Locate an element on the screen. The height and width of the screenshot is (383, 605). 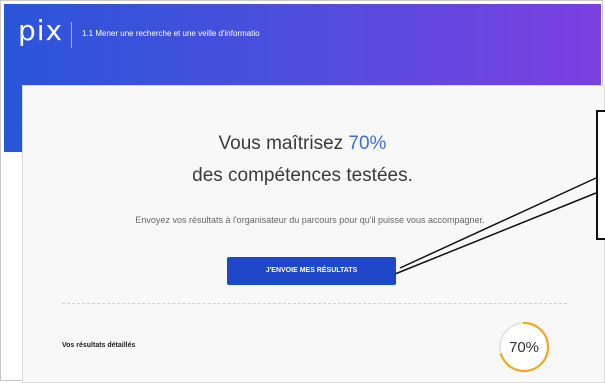
send-results-button: J'ENVOIE MES RÉSULTATS is located at coordinates (311, 271).